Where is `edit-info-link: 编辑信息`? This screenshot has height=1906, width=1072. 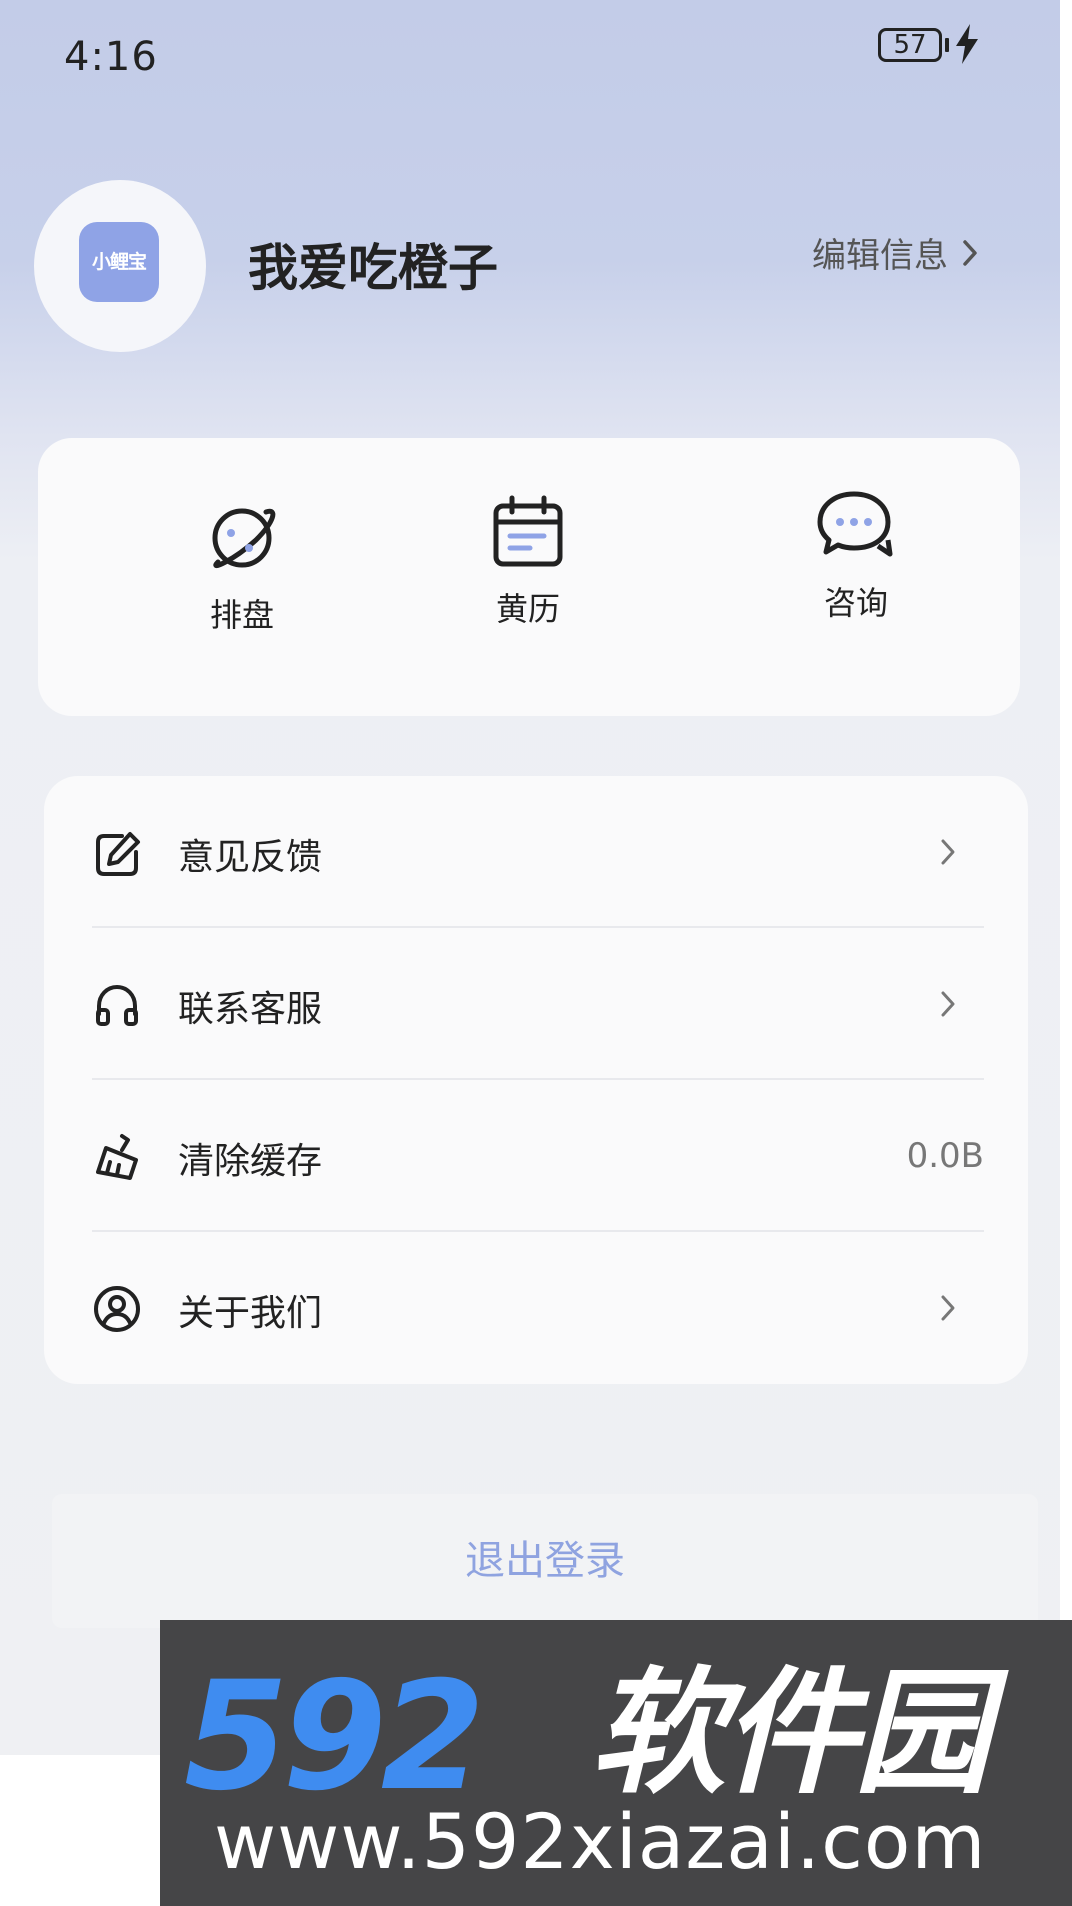
edit-info-link: 编辑信息 is located at coordinates (895, 252).